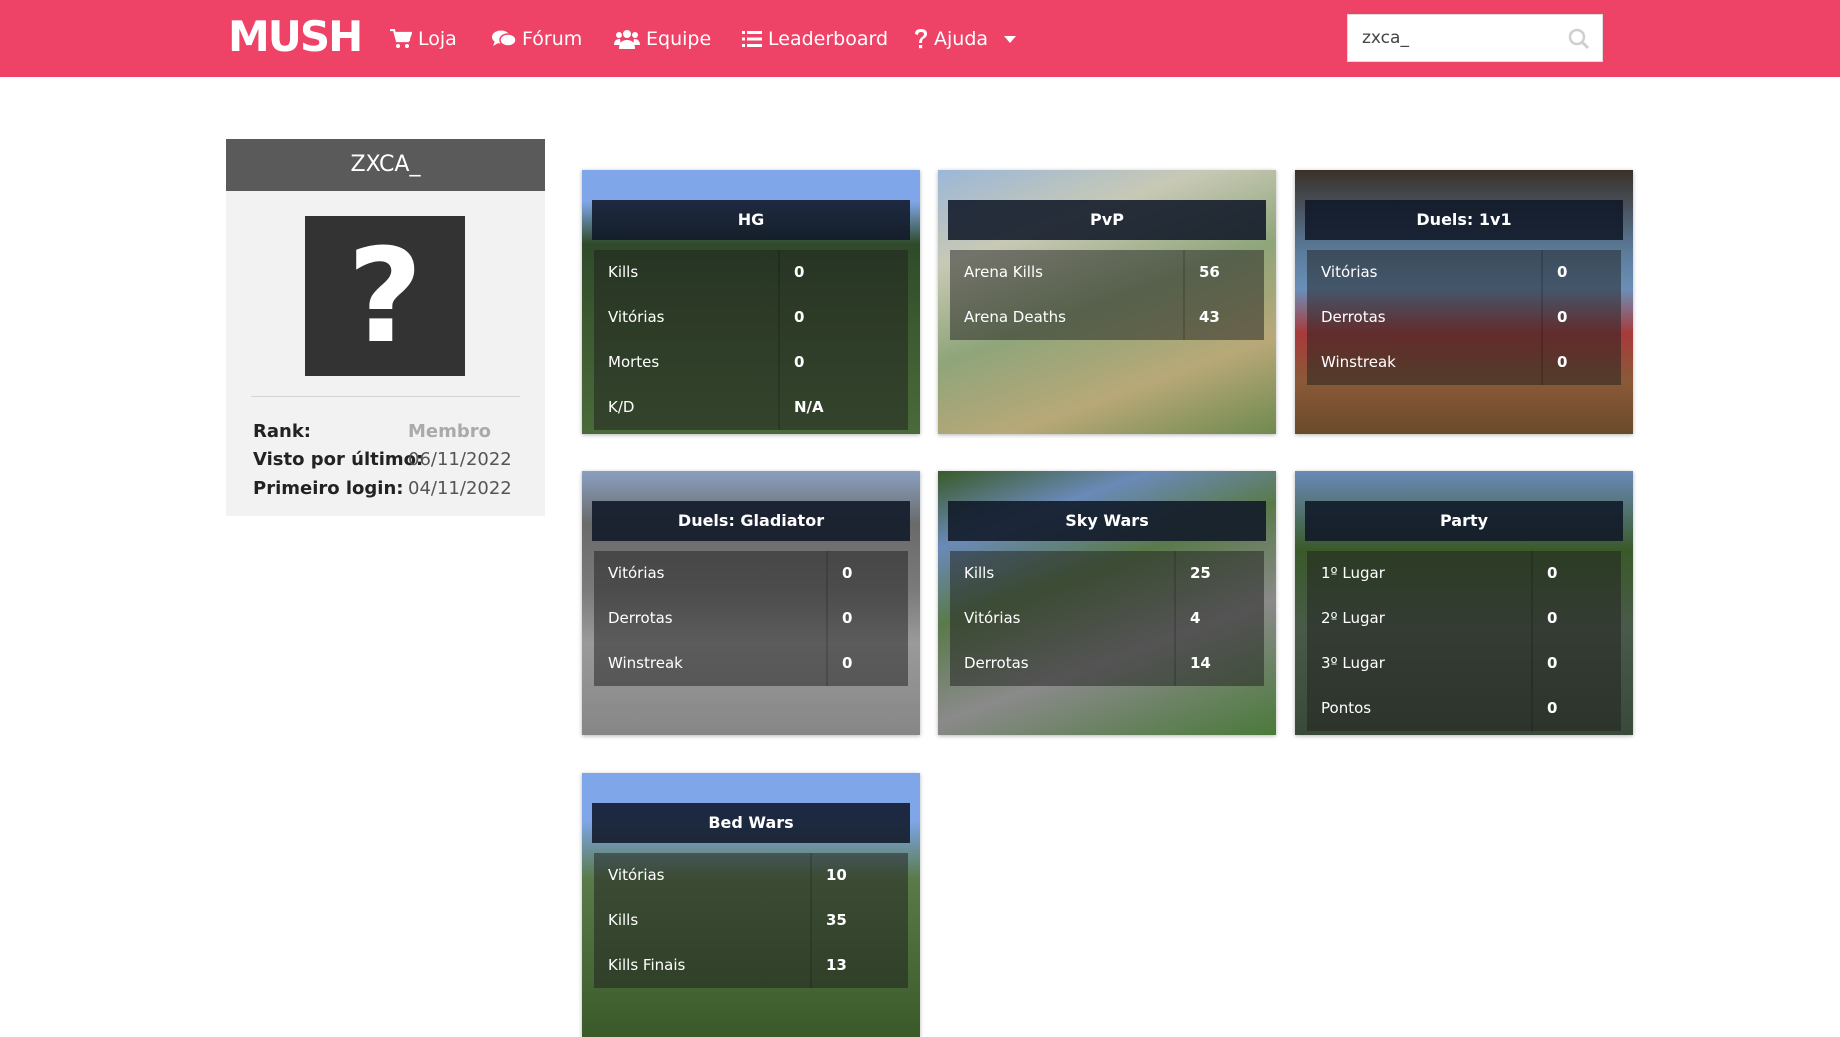 This screenshot has height=1037, width=1840. I want to click on stats-table: 1º Lugar 0 2º Lugar 0 3º Lugar 0 Pontos 0, so click(1464, 641).